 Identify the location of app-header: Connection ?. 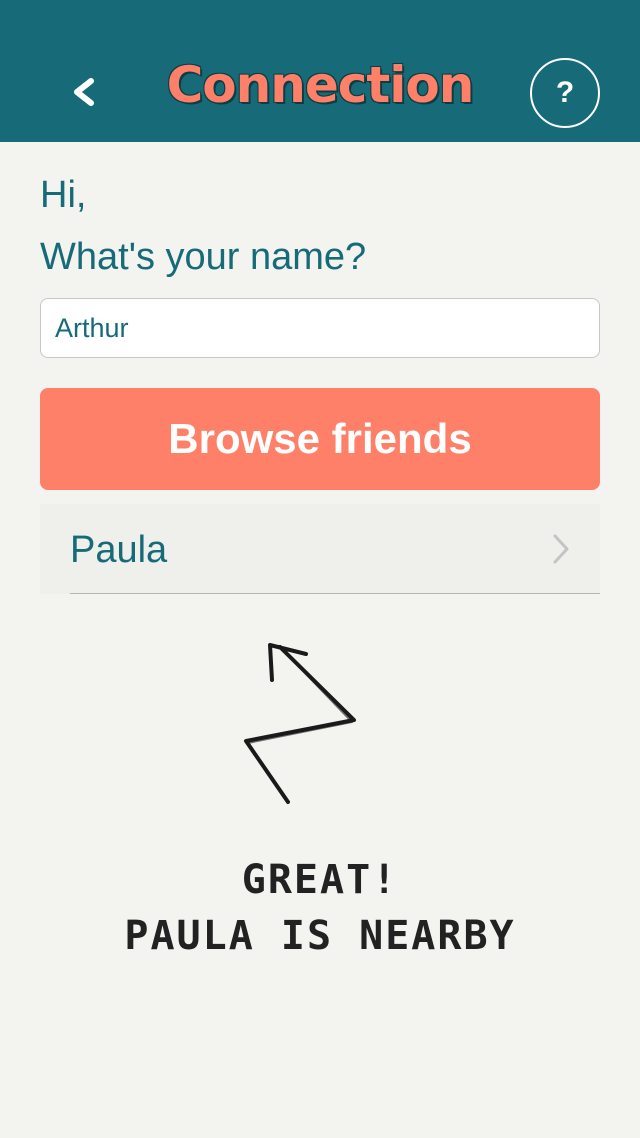
(320, 71).